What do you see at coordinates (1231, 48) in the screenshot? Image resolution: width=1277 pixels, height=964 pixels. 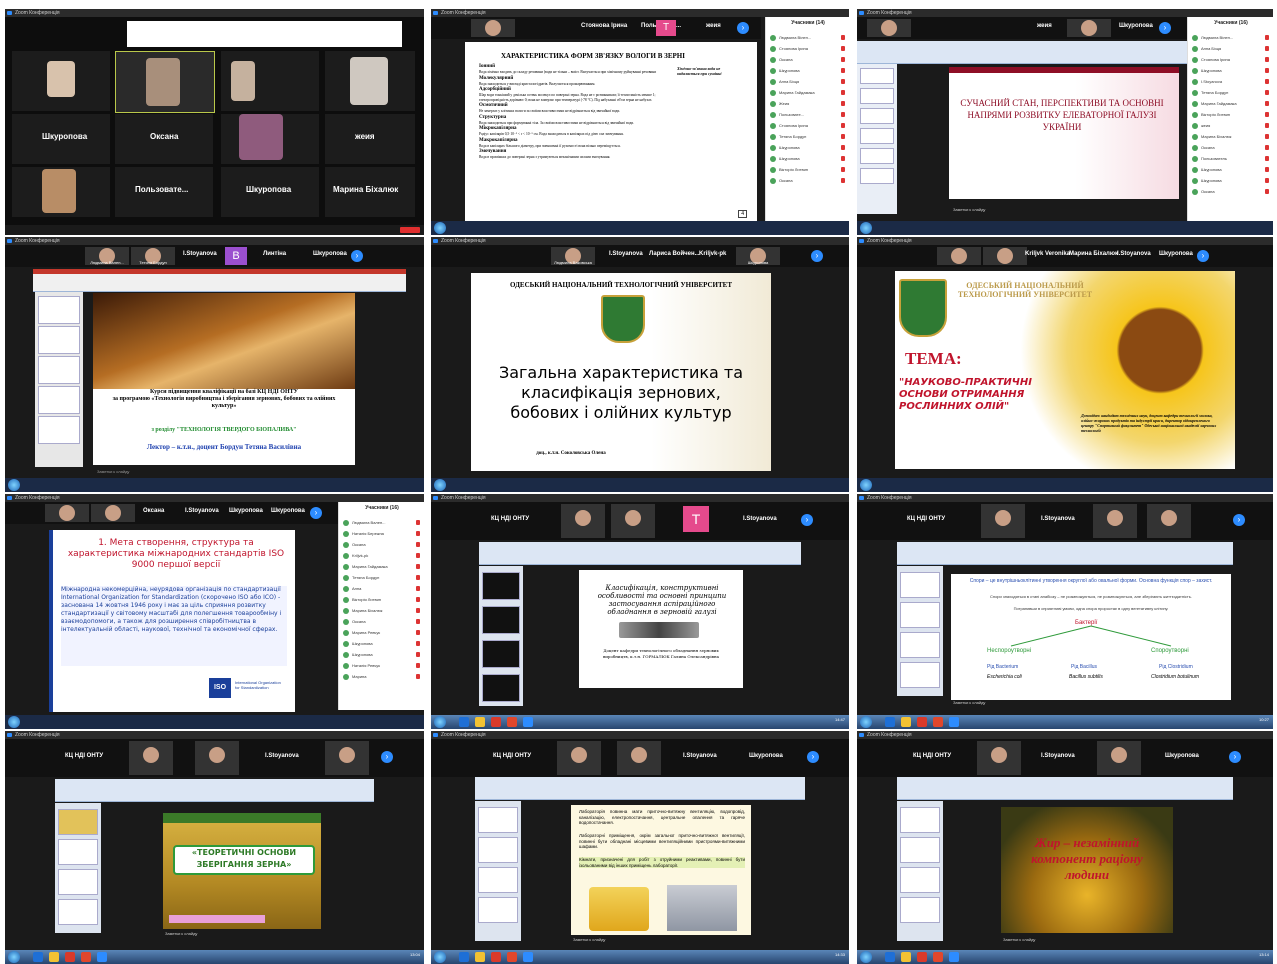 I see `participant-row: Анна Бізця` at bounding box center [1231, 48].